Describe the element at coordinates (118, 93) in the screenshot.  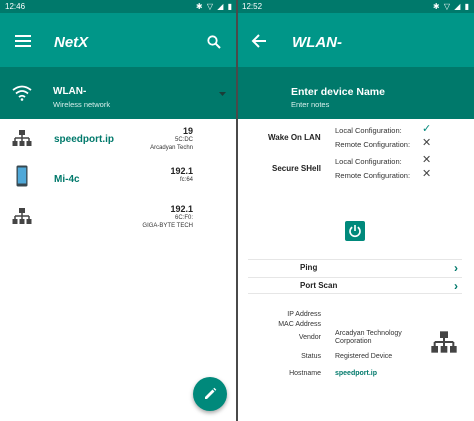
I see `network-header: WLAN- Wireless network` at that location.